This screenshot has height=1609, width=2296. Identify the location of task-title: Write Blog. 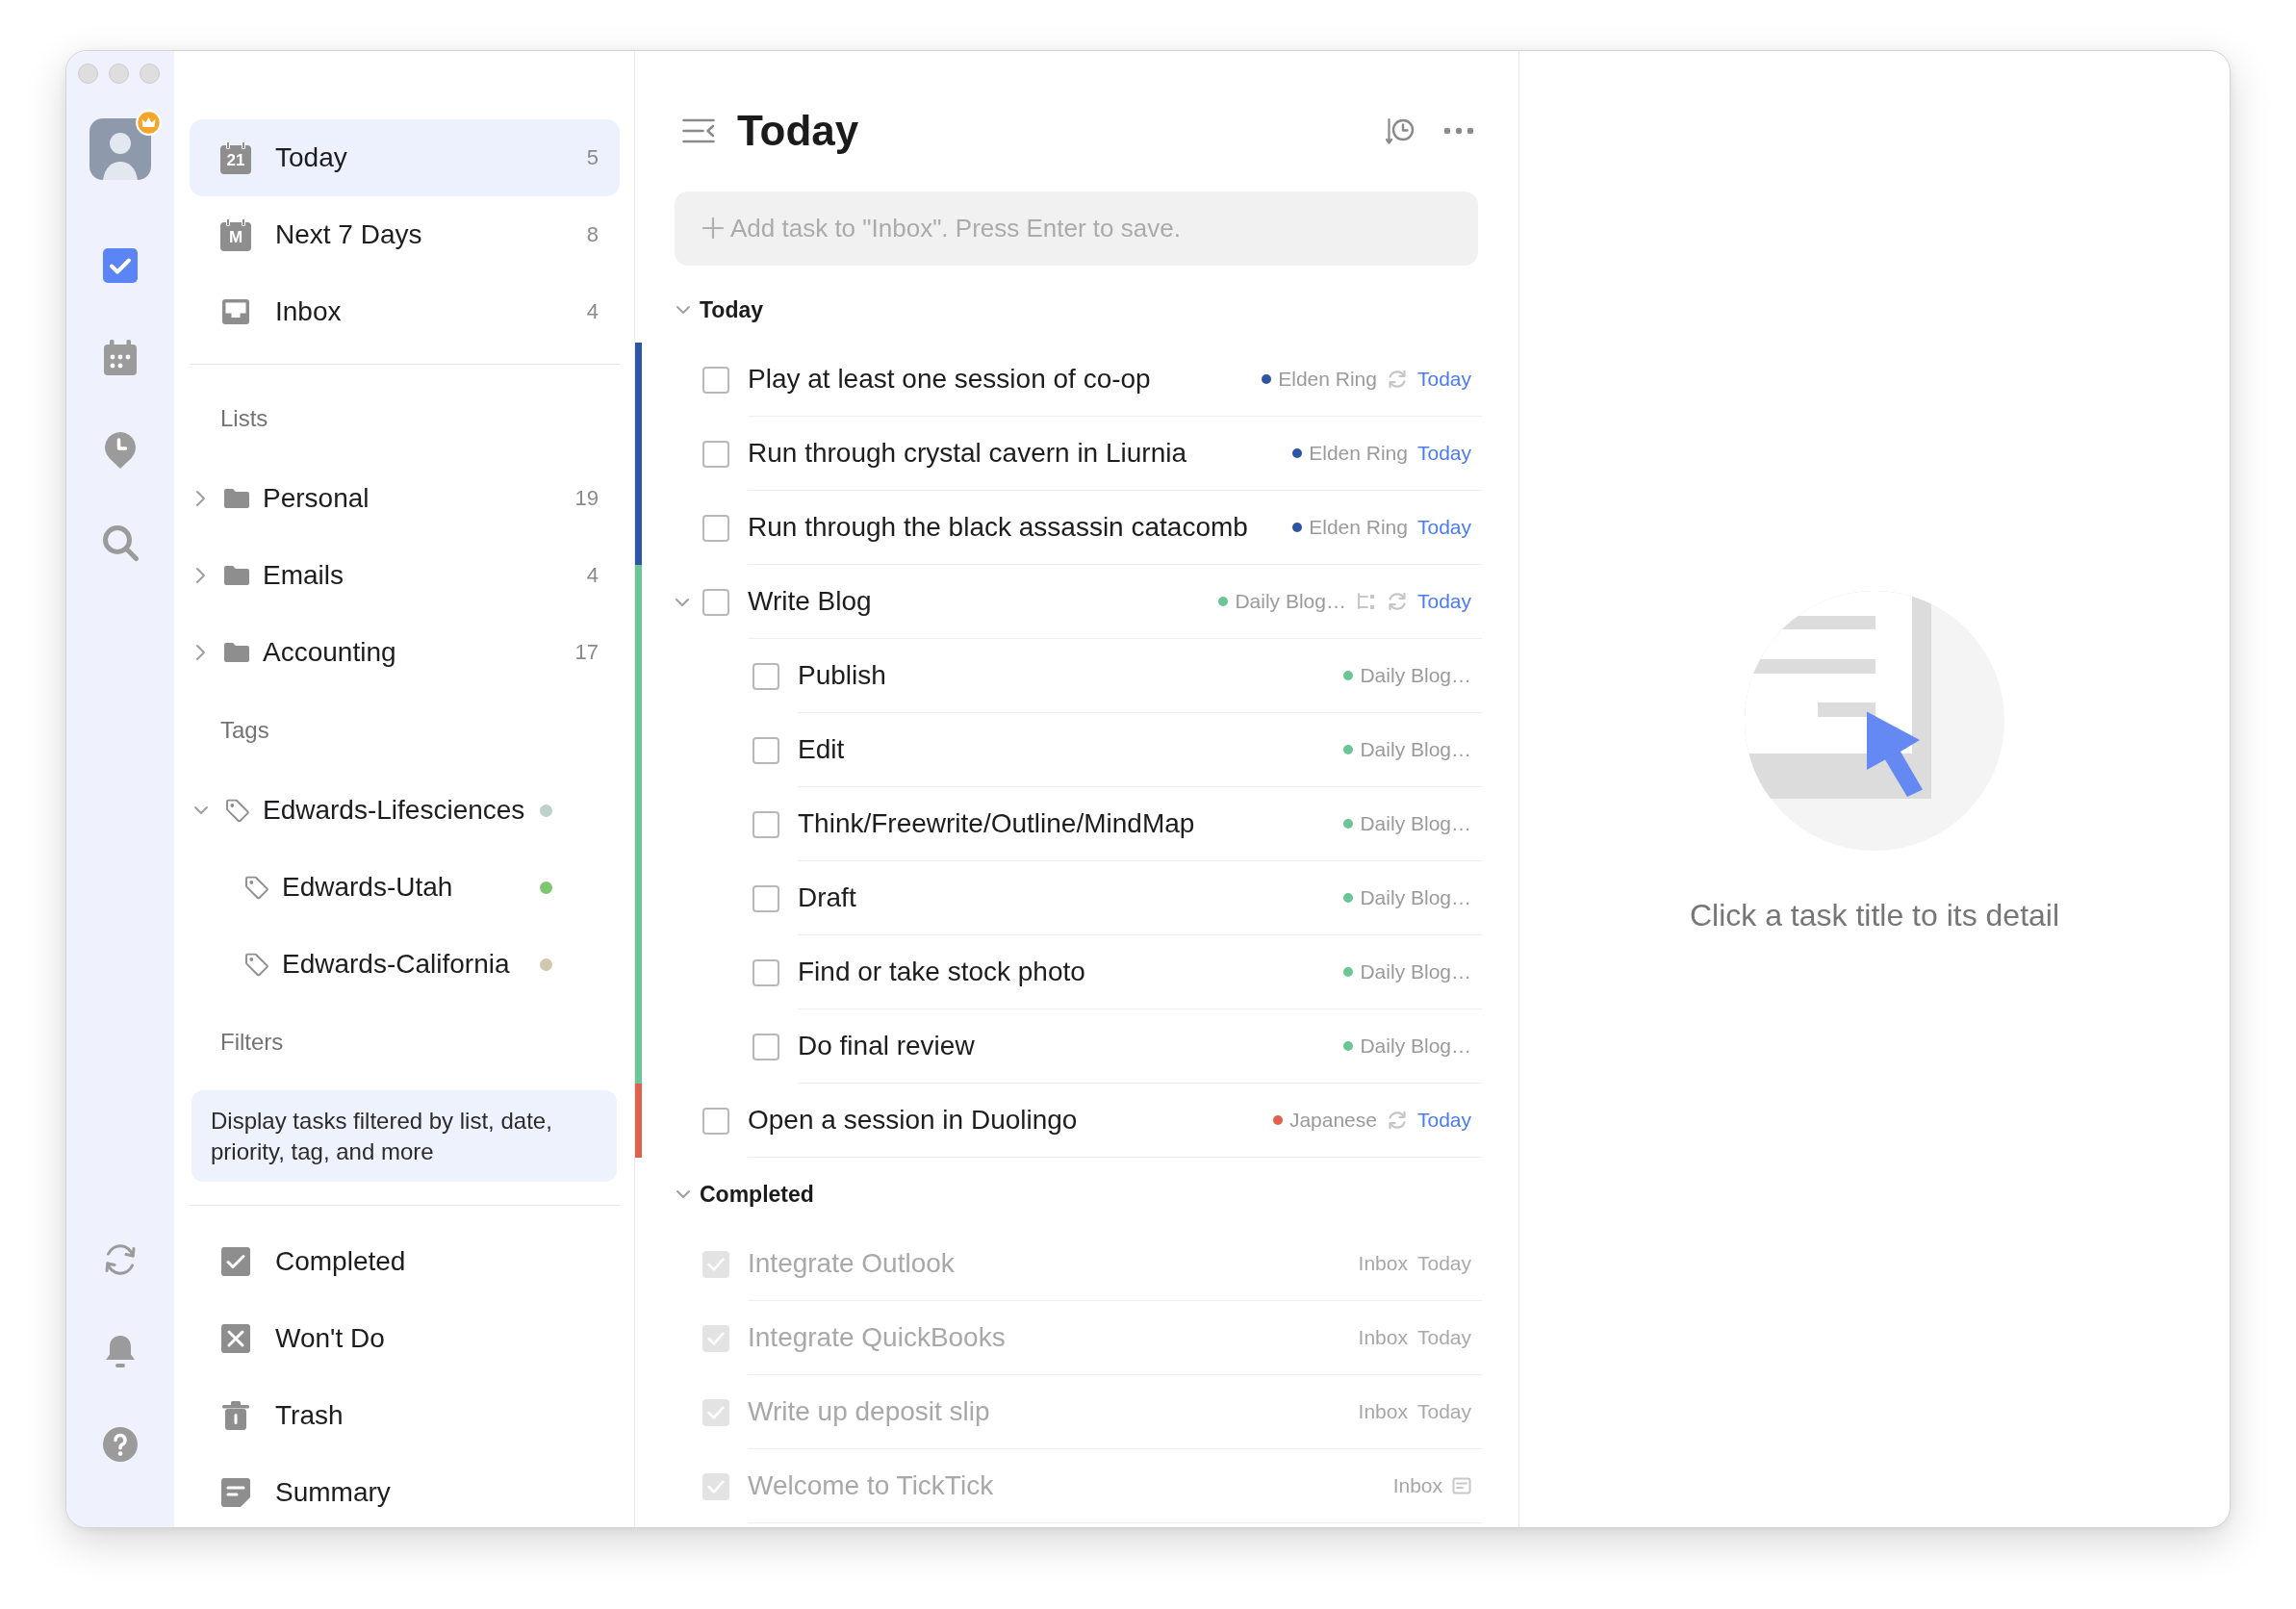
(810, 602).